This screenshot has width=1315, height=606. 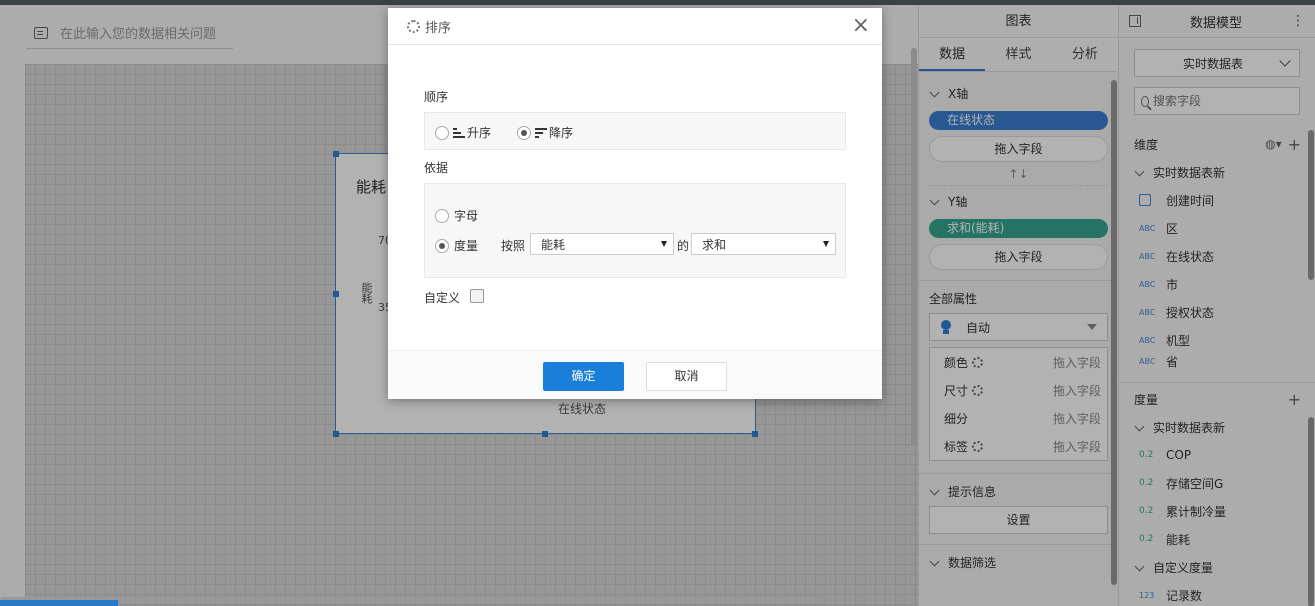 What do you see at coordinates (683, 246) in the screenshot?
I see `of-label: 的` at bounding box center [683, 246].